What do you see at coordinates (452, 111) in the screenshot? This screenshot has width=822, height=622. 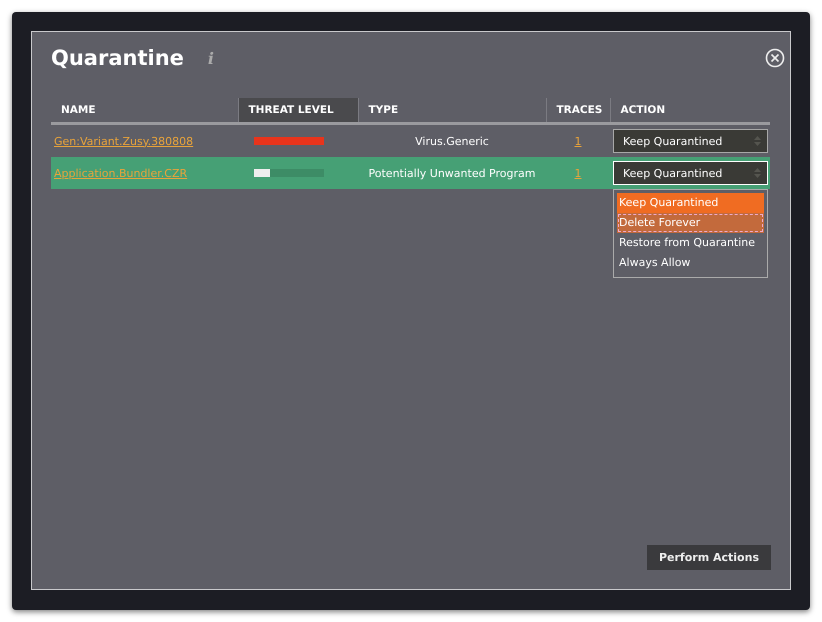 I see `column-header: TYPE` at bounding box center [452, 111].